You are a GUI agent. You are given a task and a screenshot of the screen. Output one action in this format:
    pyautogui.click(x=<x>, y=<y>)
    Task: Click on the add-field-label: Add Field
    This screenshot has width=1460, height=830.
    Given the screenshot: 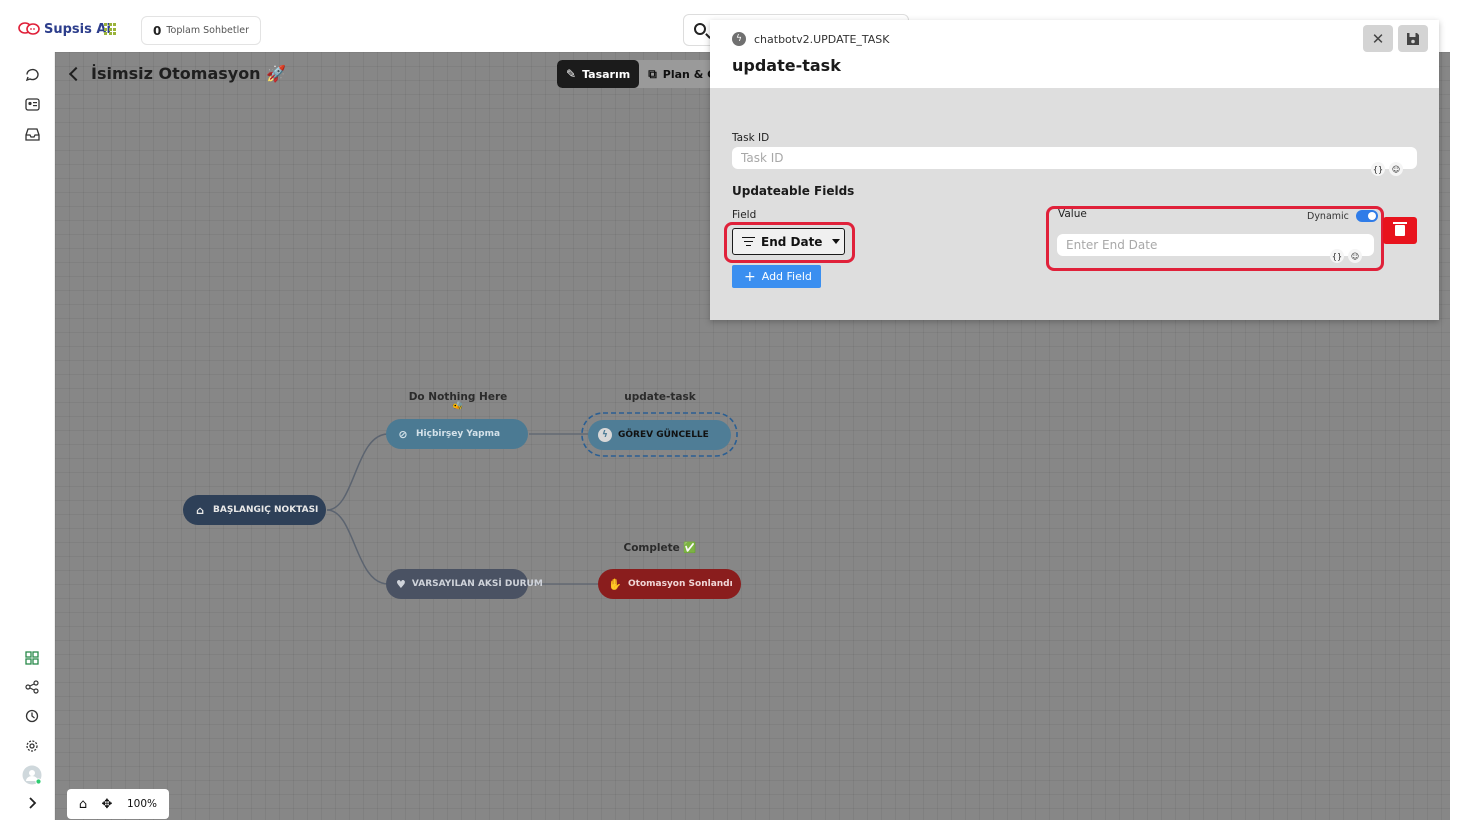 What is the action you would take?
    pyautogui.click(x=786, y=276)
    